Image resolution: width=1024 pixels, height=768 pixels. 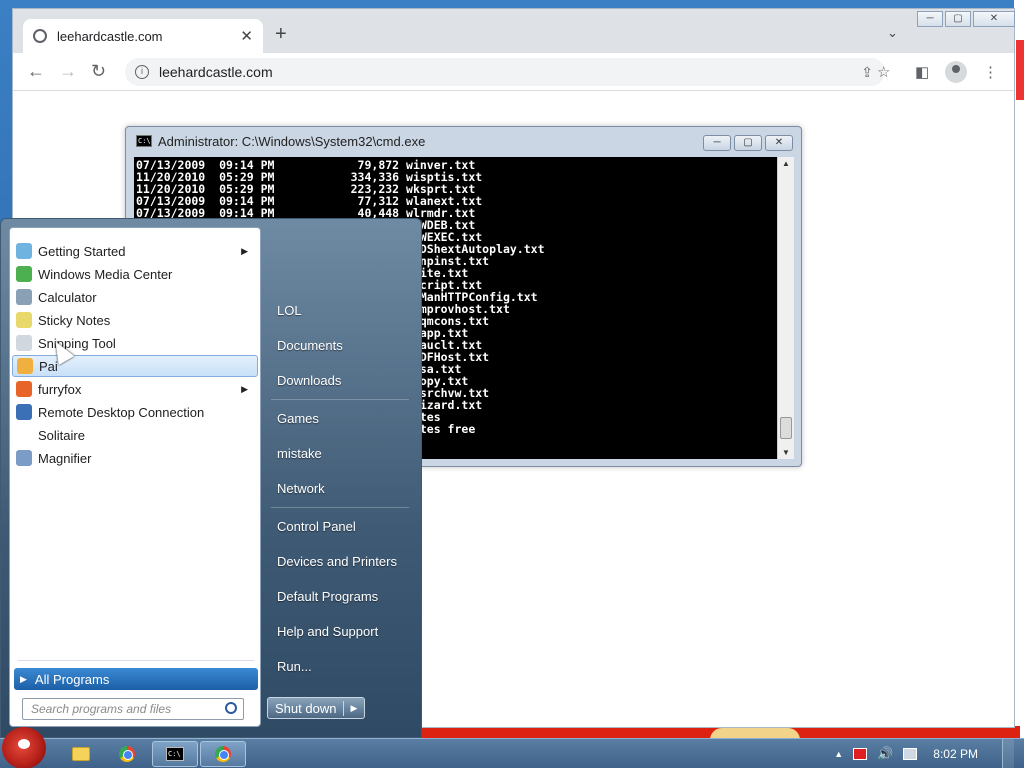 What do you see at coordinates (883, 72) in the screenshot?
I see `bookmark-star-icon: ☆` at bounding box center [883, 72].